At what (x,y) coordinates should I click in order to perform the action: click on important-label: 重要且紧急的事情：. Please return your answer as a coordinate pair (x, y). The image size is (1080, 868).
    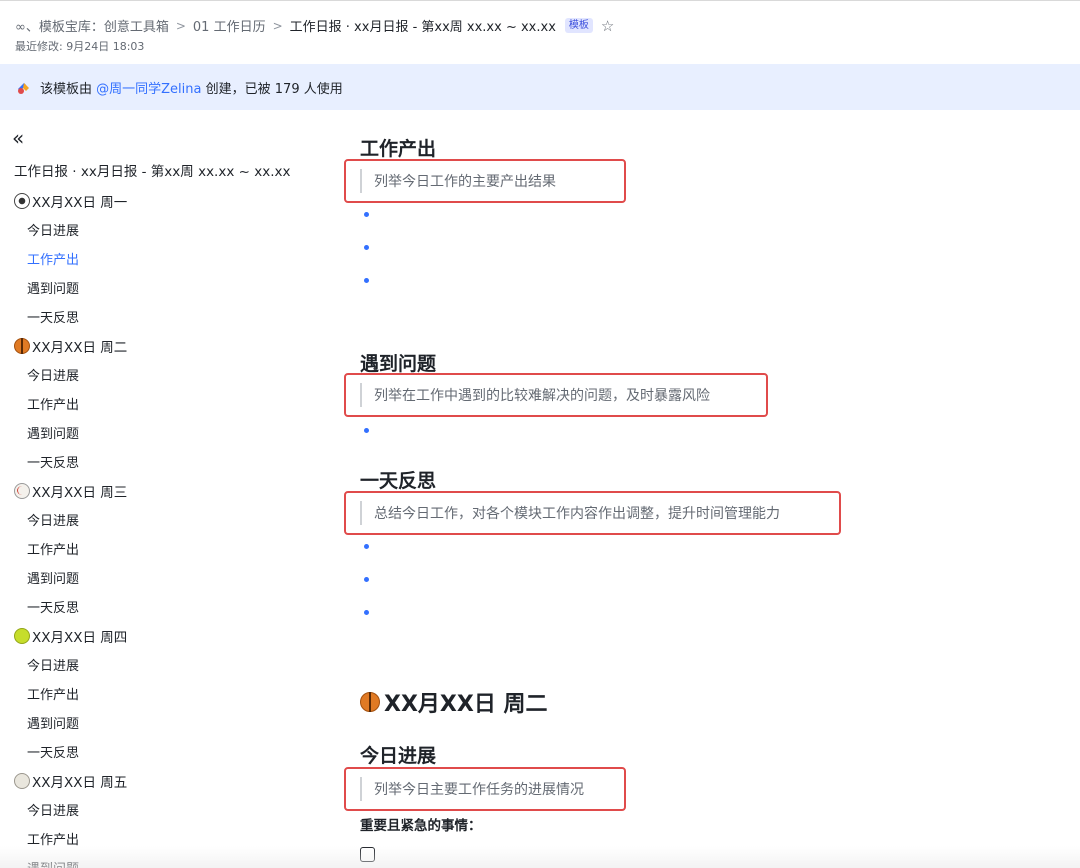
    Looking at the image, I should click on (421, 826).